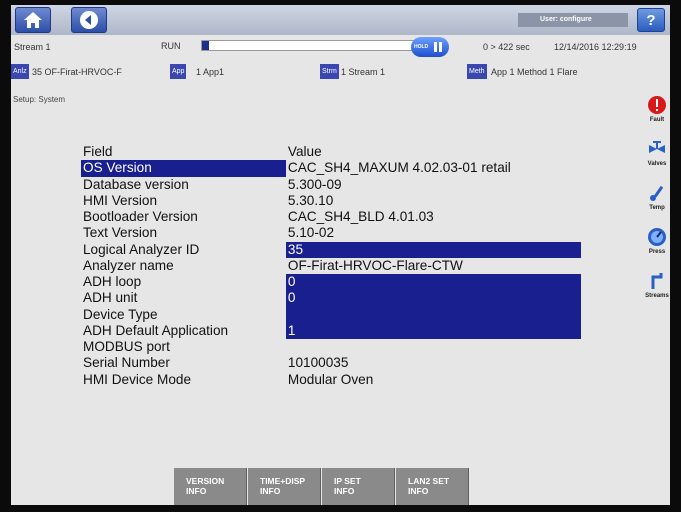  What do you see at coordinates (210, 72) in the screenshot?
I see `app-value: 1 App1` at bounding box center [210, 72].